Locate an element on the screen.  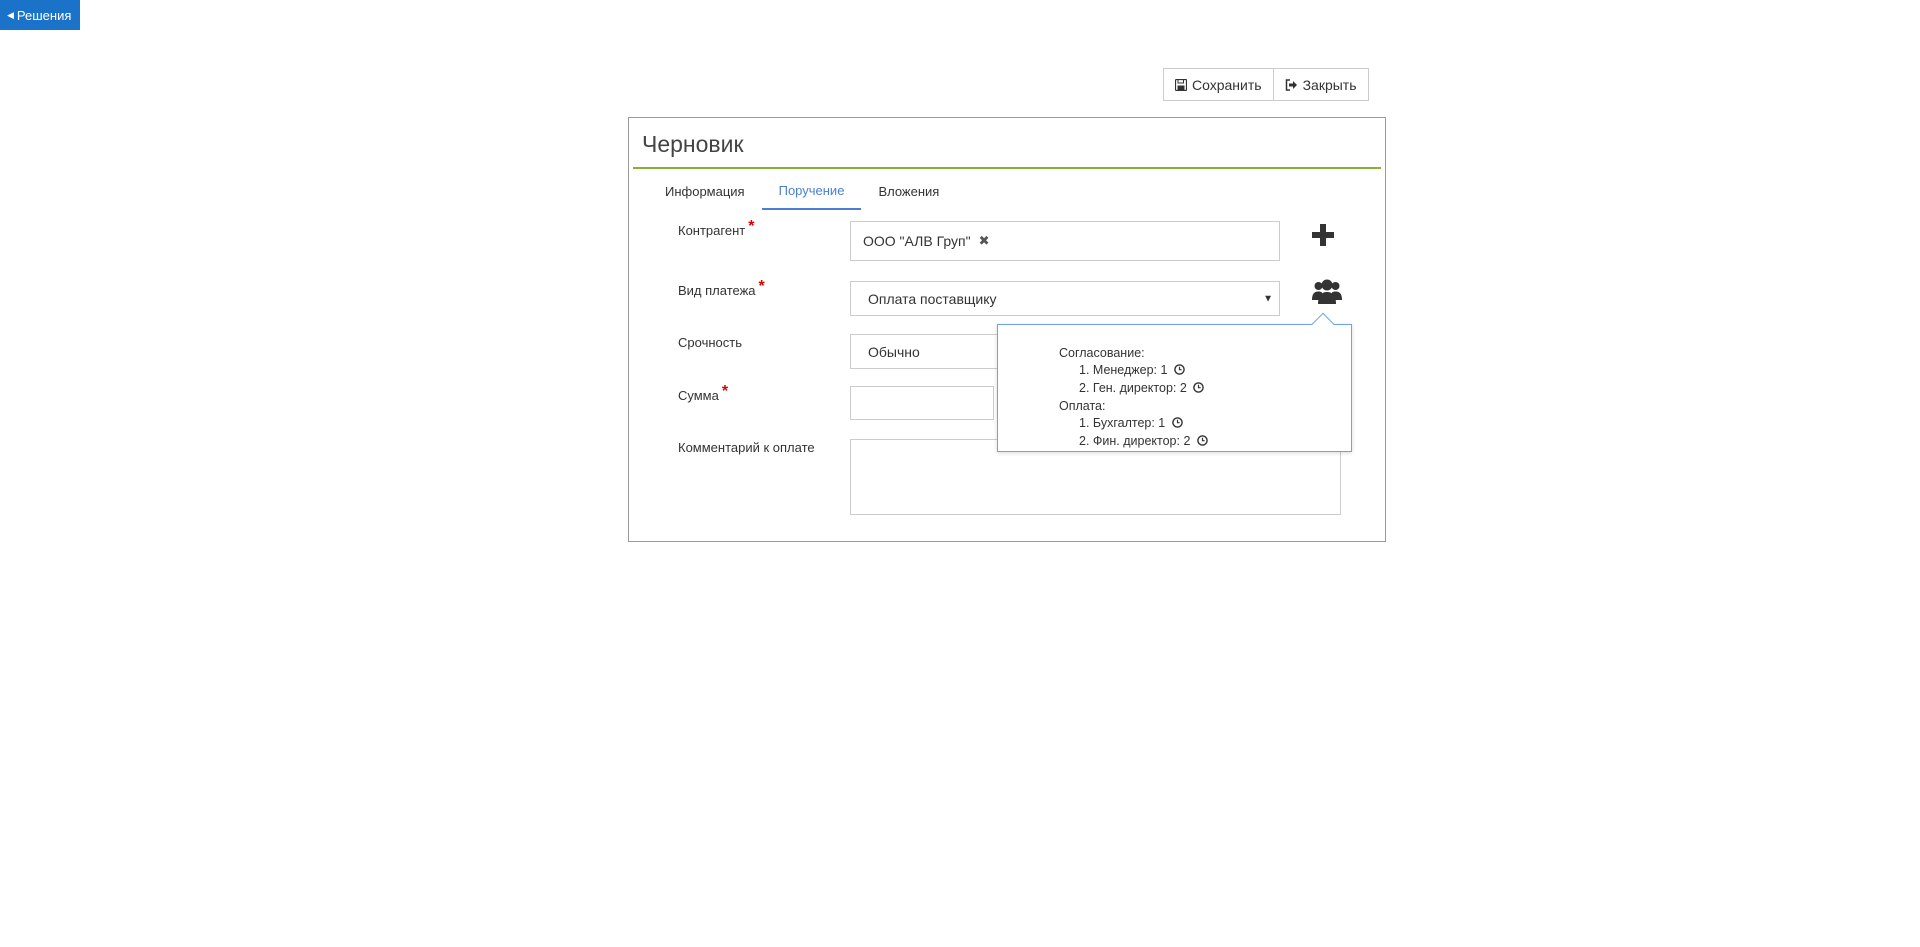
amount-input is located at coordinates (922, 403).